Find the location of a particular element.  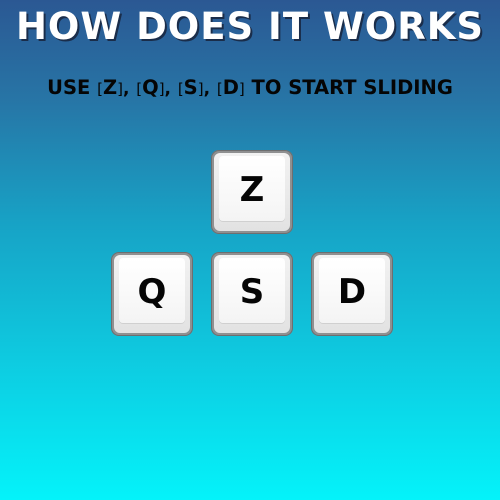

key-s: S is located at coordinates (252, 294).